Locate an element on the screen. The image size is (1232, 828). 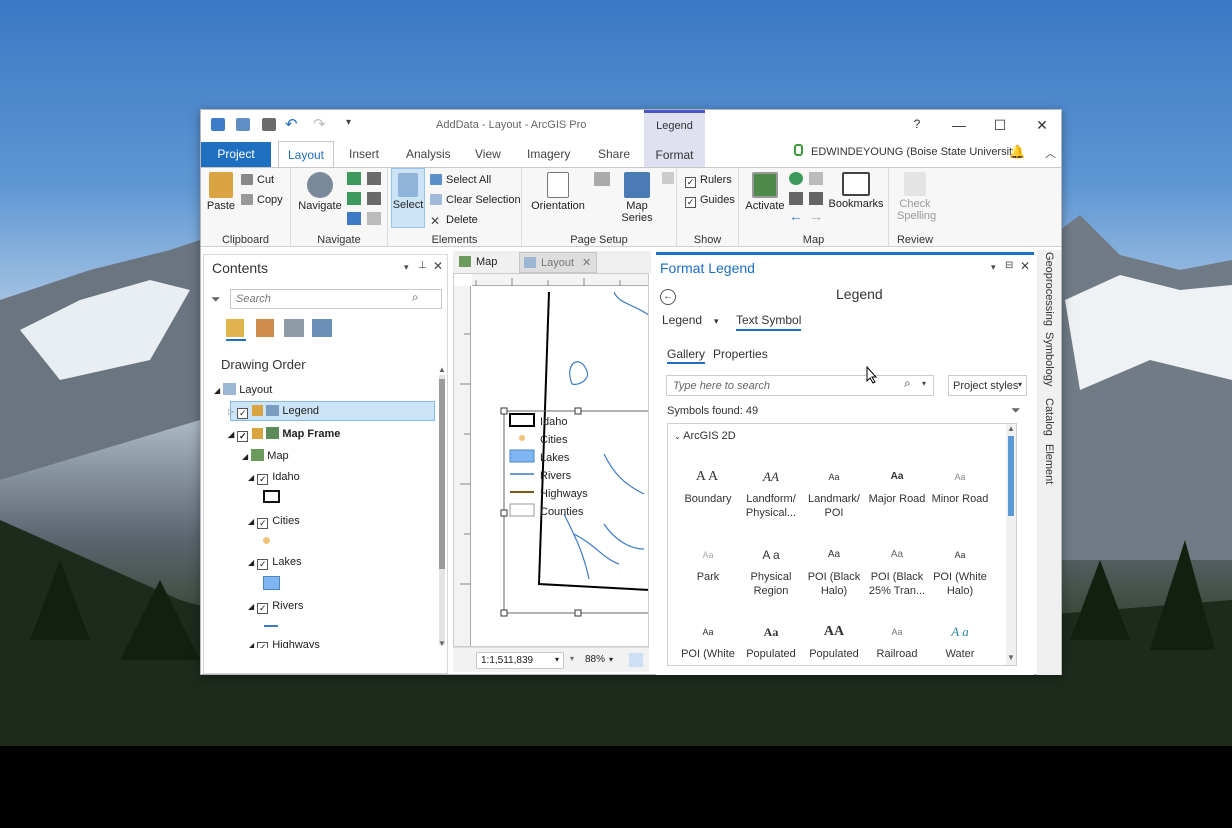
copy-page-icon is located at coordinates (668, 178).